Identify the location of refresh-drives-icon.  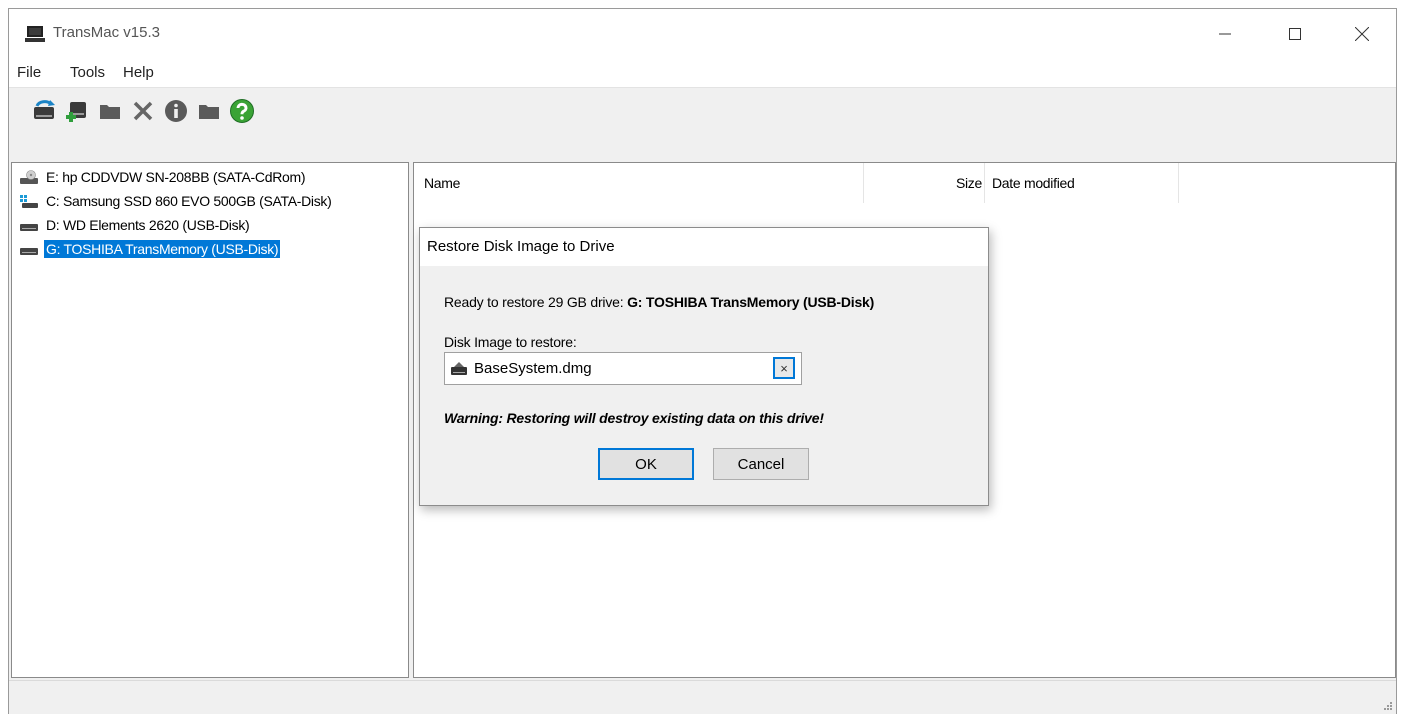
(44, 111).